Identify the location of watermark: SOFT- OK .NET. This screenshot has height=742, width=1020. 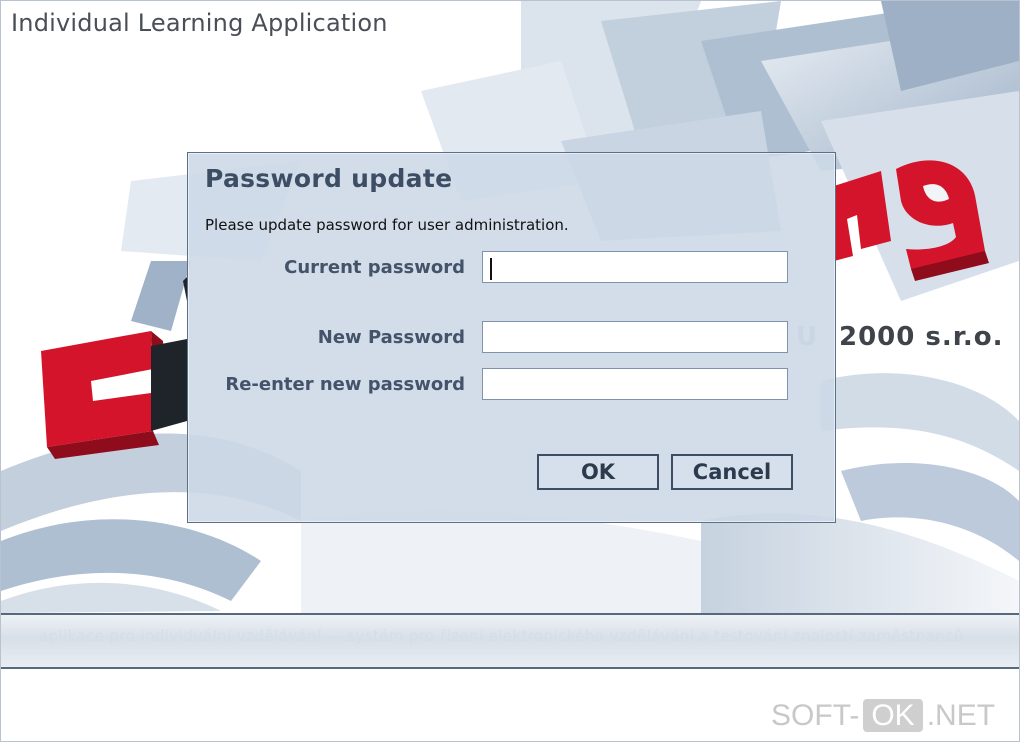
(883, 716).